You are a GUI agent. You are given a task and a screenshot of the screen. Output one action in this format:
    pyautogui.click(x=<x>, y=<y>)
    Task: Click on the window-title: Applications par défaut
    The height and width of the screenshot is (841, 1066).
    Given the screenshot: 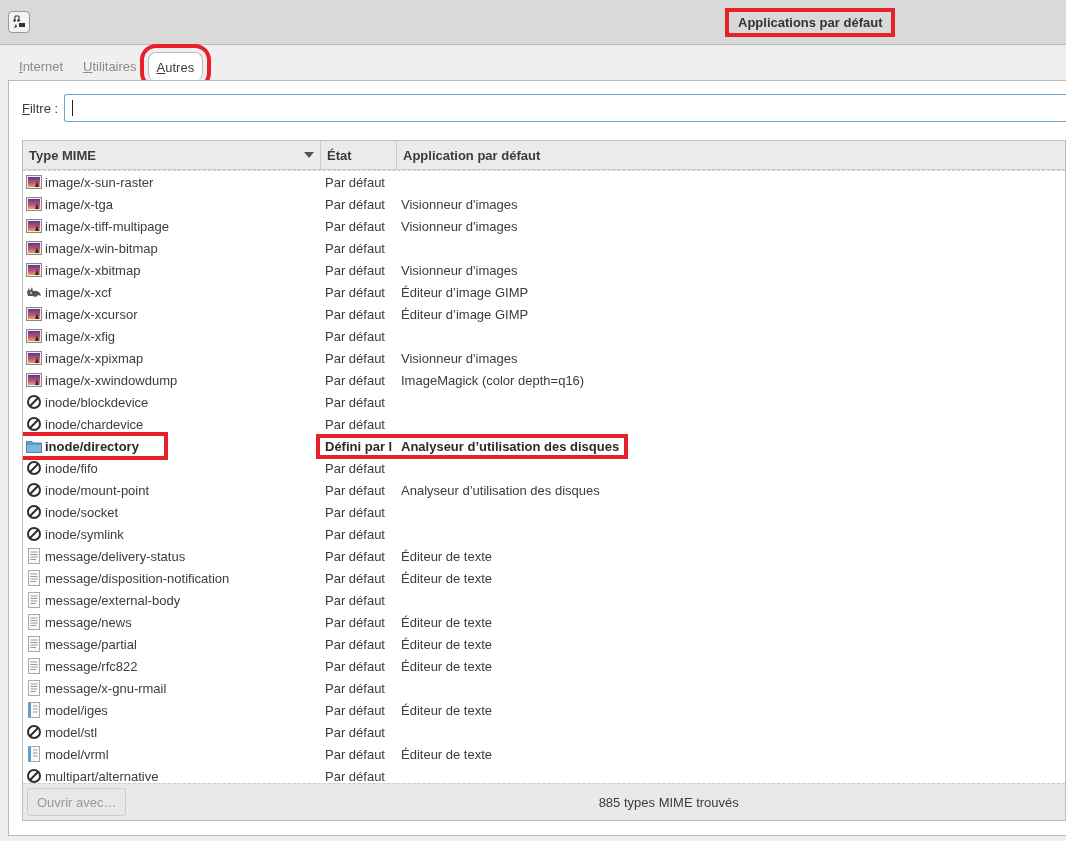 What is the action you would take?
    pyautogui.click(x=810, y=22)
    